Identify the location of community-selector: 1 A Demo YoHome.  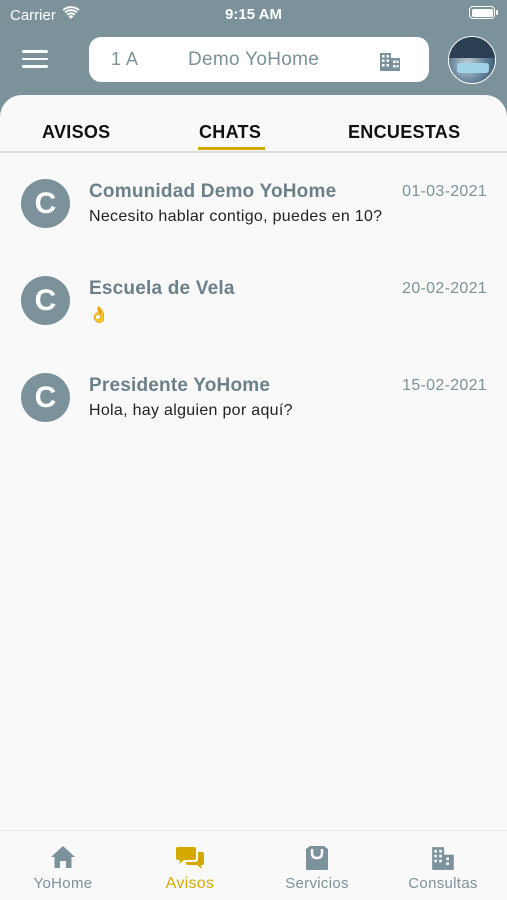
(259, 59).